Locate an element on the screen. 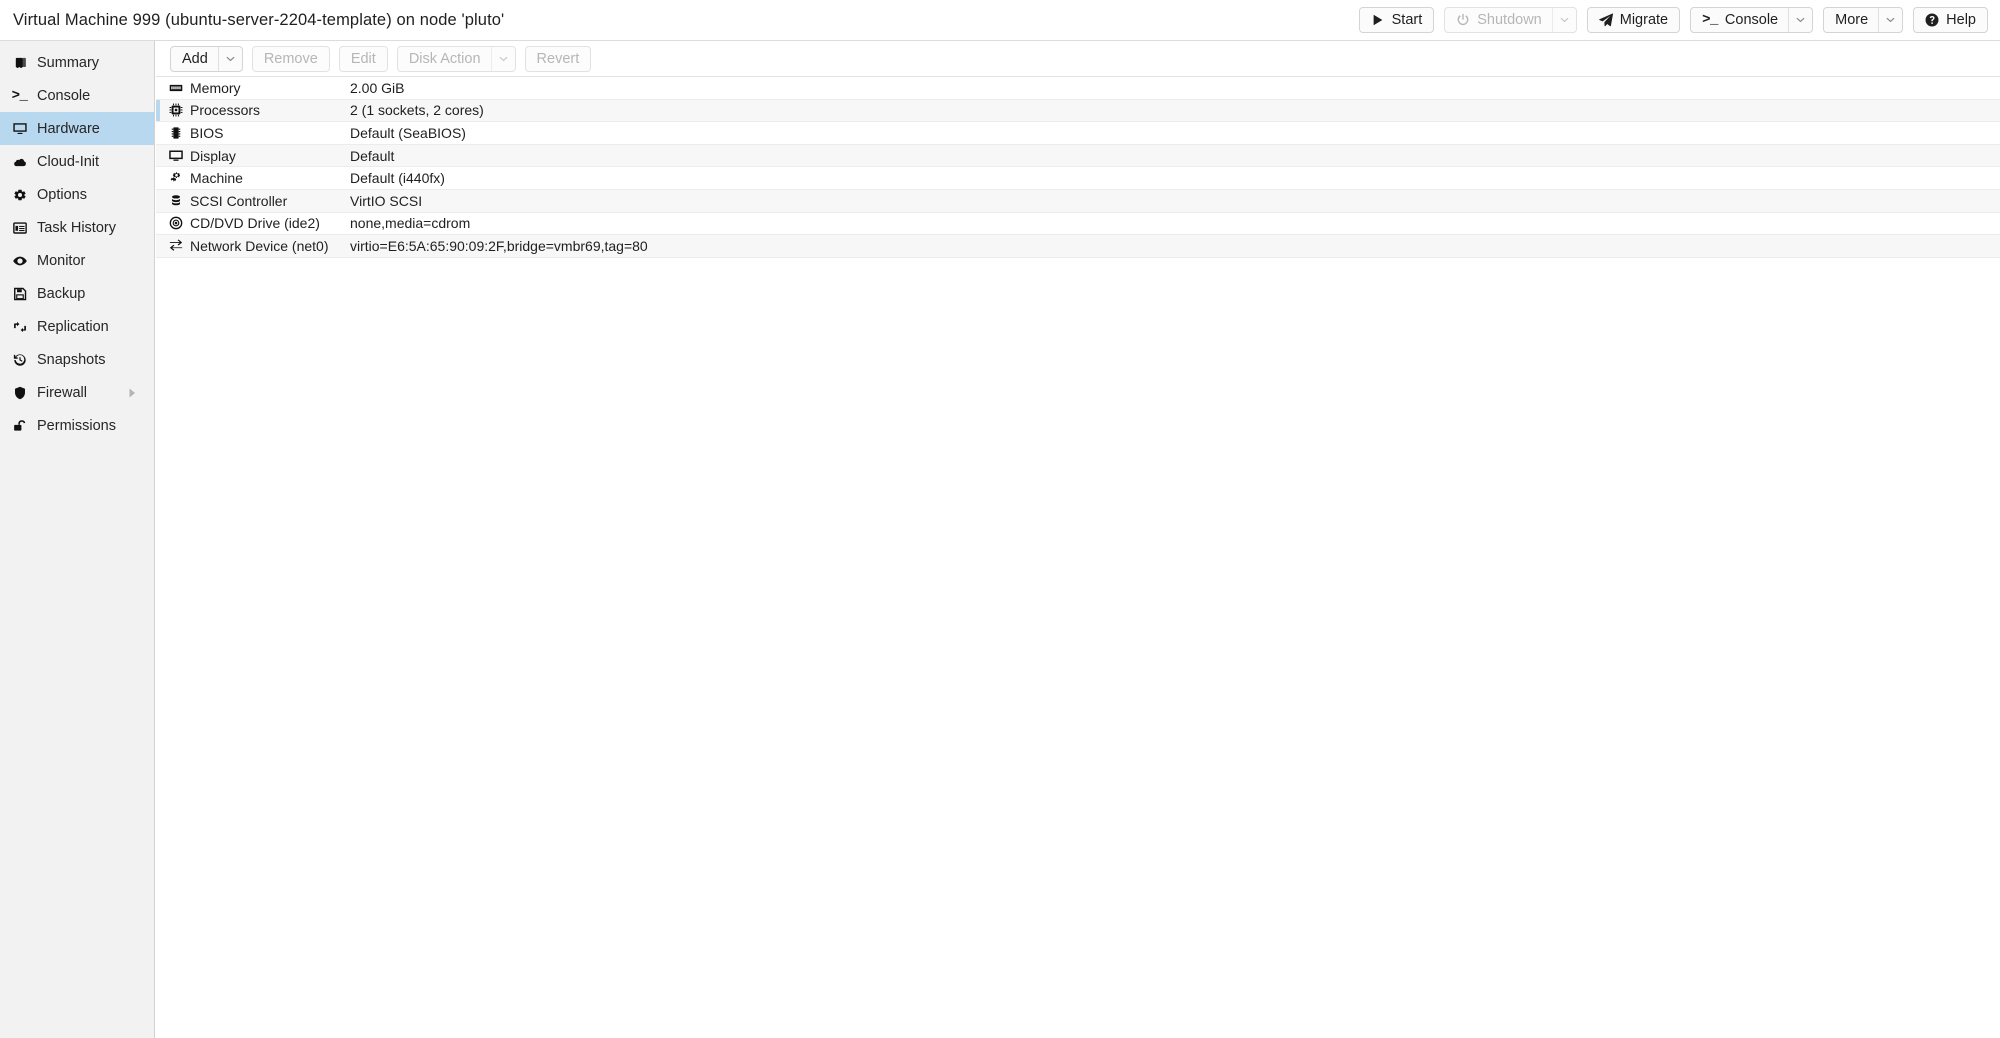 This screenshot has height=1038, width=2000. hardware-row-key: Network Device (net0) is located at coordinates (259, 245).